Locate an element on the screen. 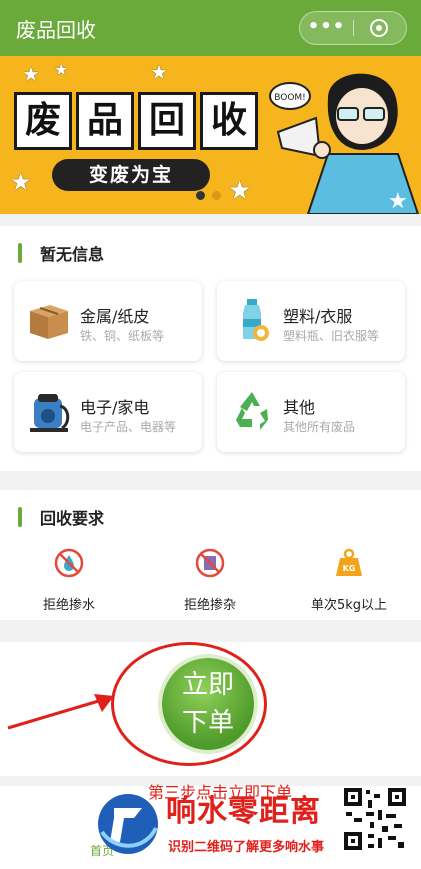 This screenshot has width=421, height=869. banner-title-char: 品 is located at coordinates (105, 121).